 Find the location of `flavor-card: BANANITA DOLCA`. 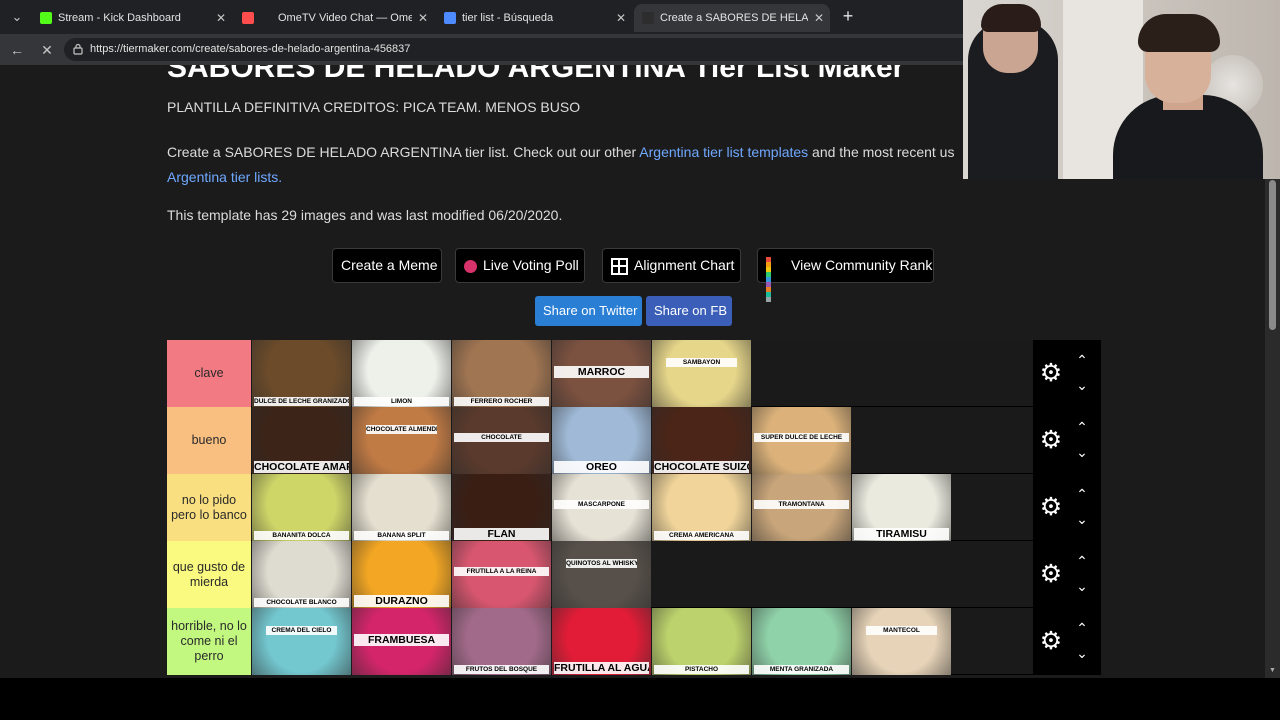

flavor-card: BANANITA DOLCA is located at coordinates (301, 507).